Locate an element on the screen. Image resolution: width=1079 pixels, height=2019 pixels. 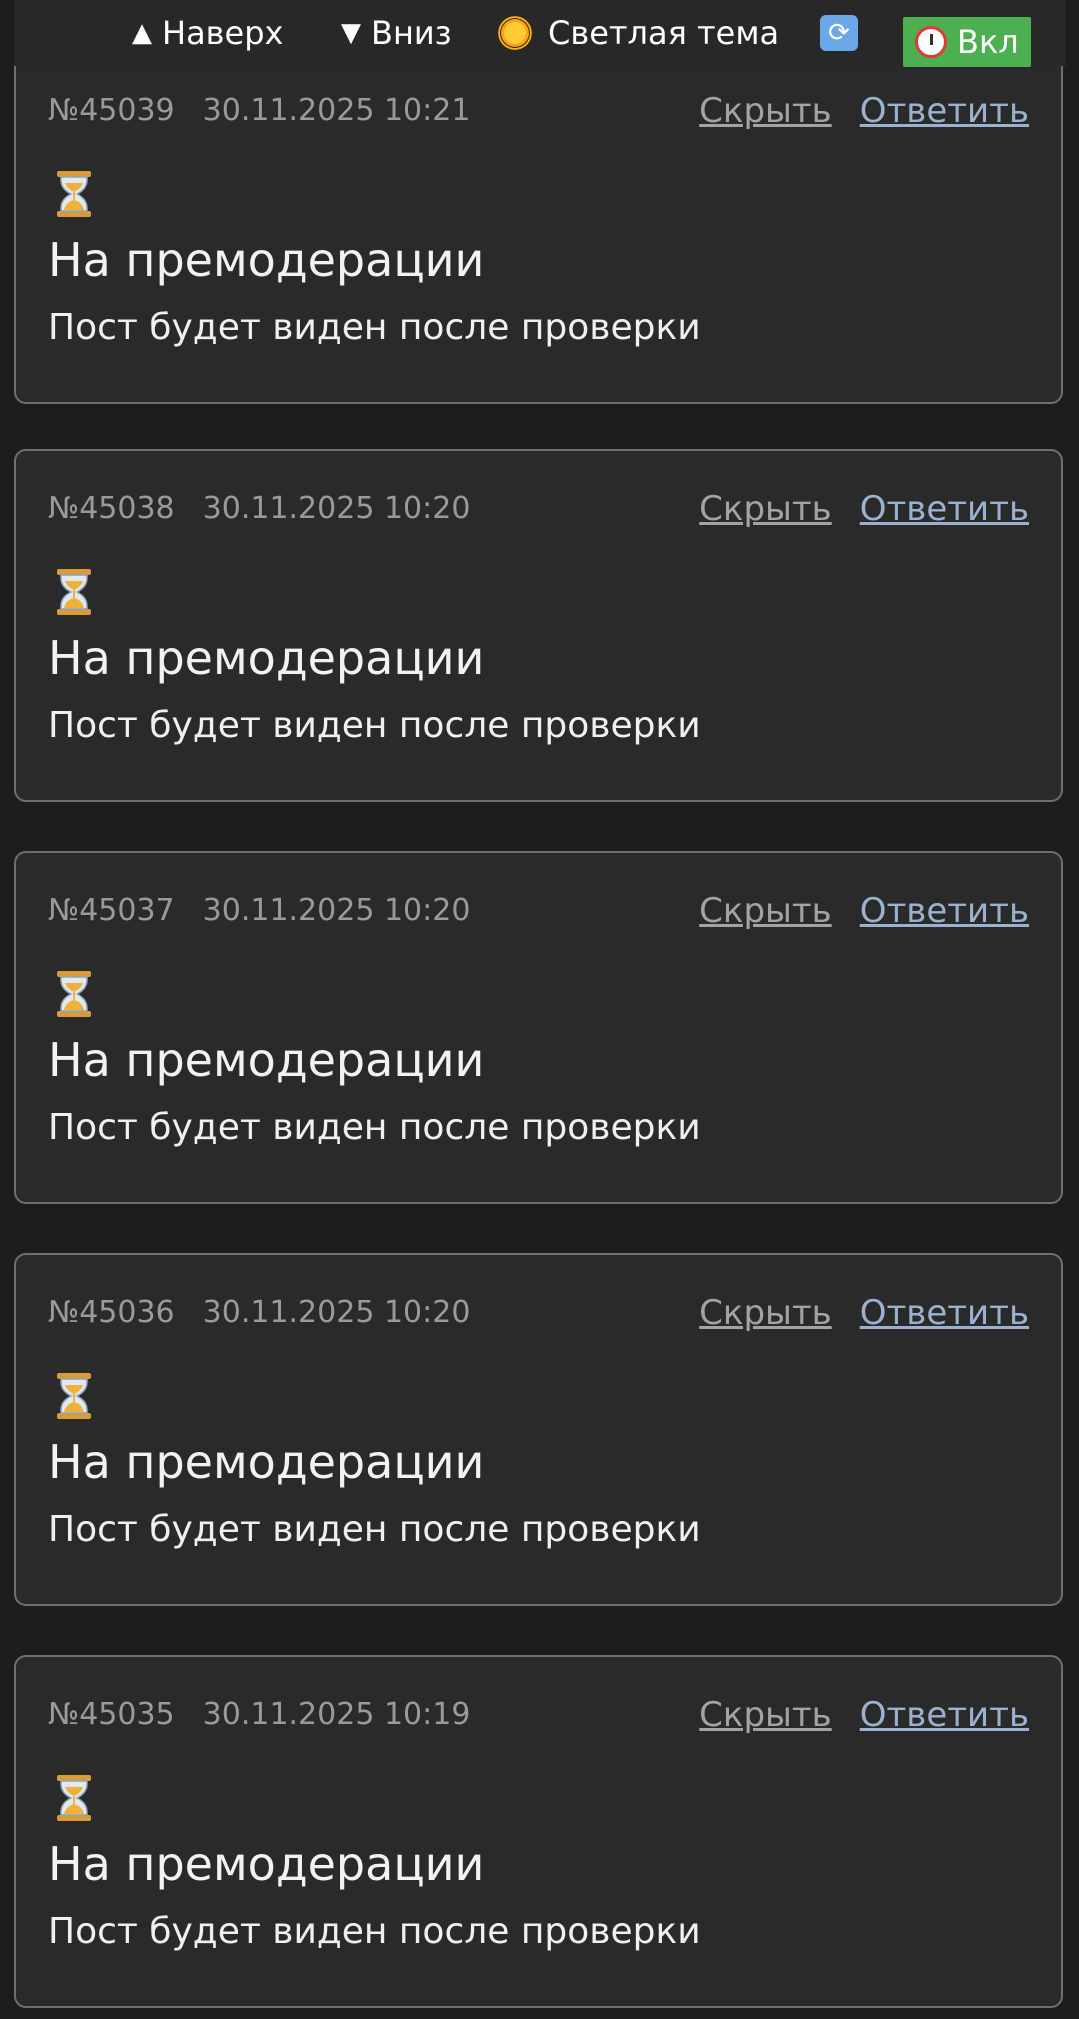
scroll-bottom-button: ▼ Вниз is located at coordinates (396, 33).